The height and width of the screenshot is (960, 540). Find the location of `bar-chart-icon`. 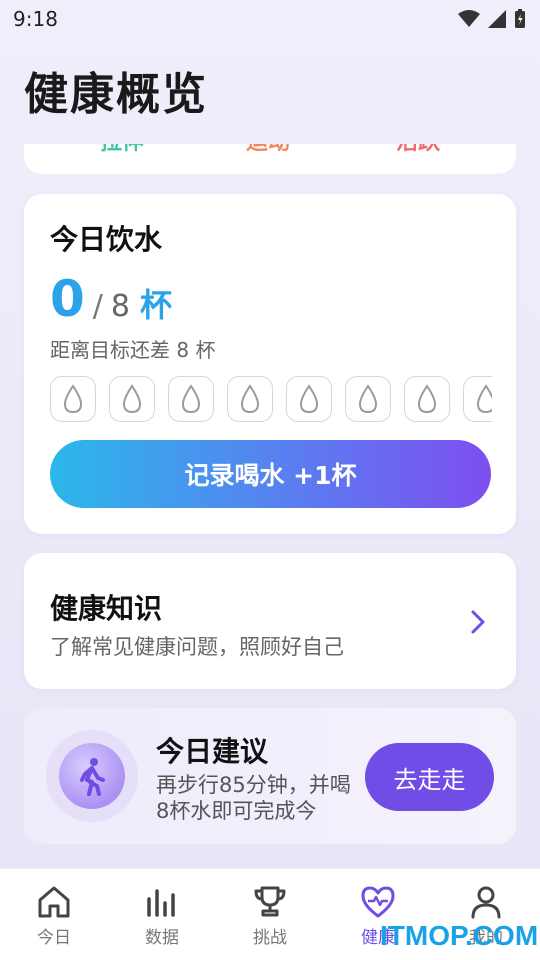

bar-chart-icon is located at coordinates (161, 903).